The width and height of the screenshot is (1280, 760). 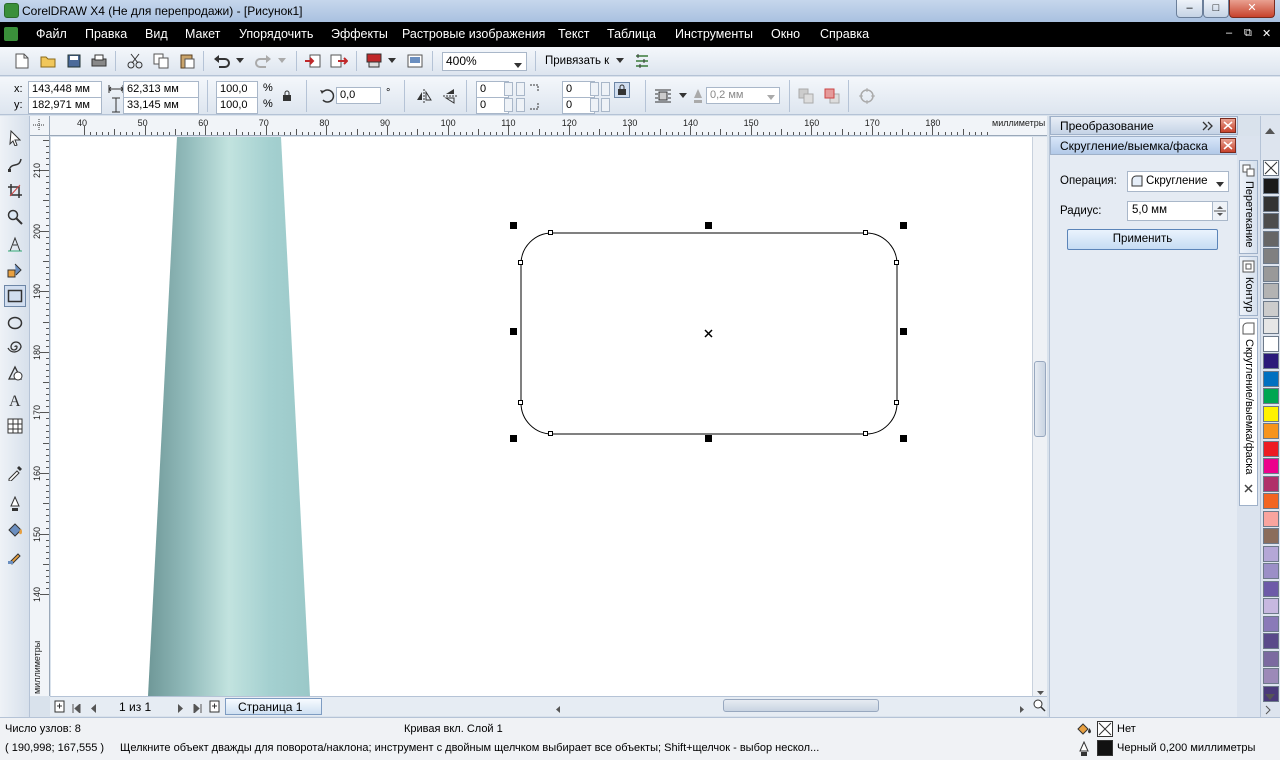 I want to click on corner-br-spinner, so click(x=594, y=105).